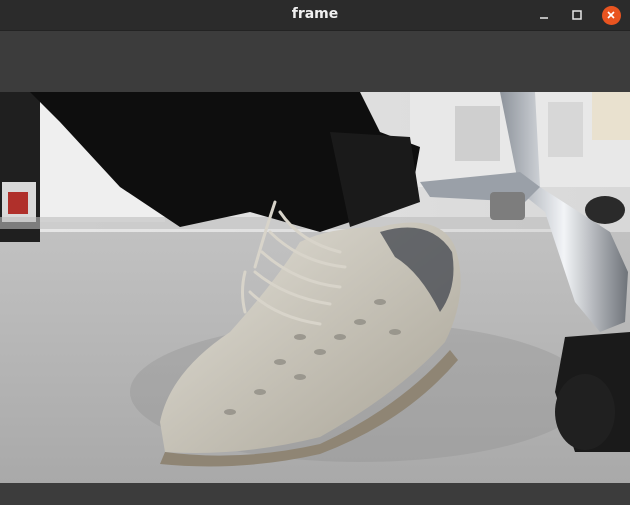 The width and height of the screenshot is (630, 505). What do you see at coordinates (315, 15) in the screenshot?
I see `title-bar: frame` at bounding box center [315, 15].